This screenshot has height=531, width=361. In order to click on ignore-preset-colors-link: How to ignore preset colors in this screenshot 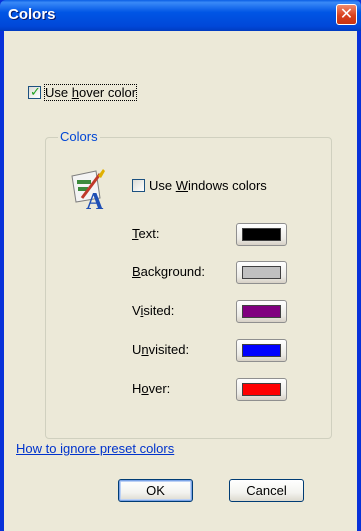, I will do `click(95, 448)`.